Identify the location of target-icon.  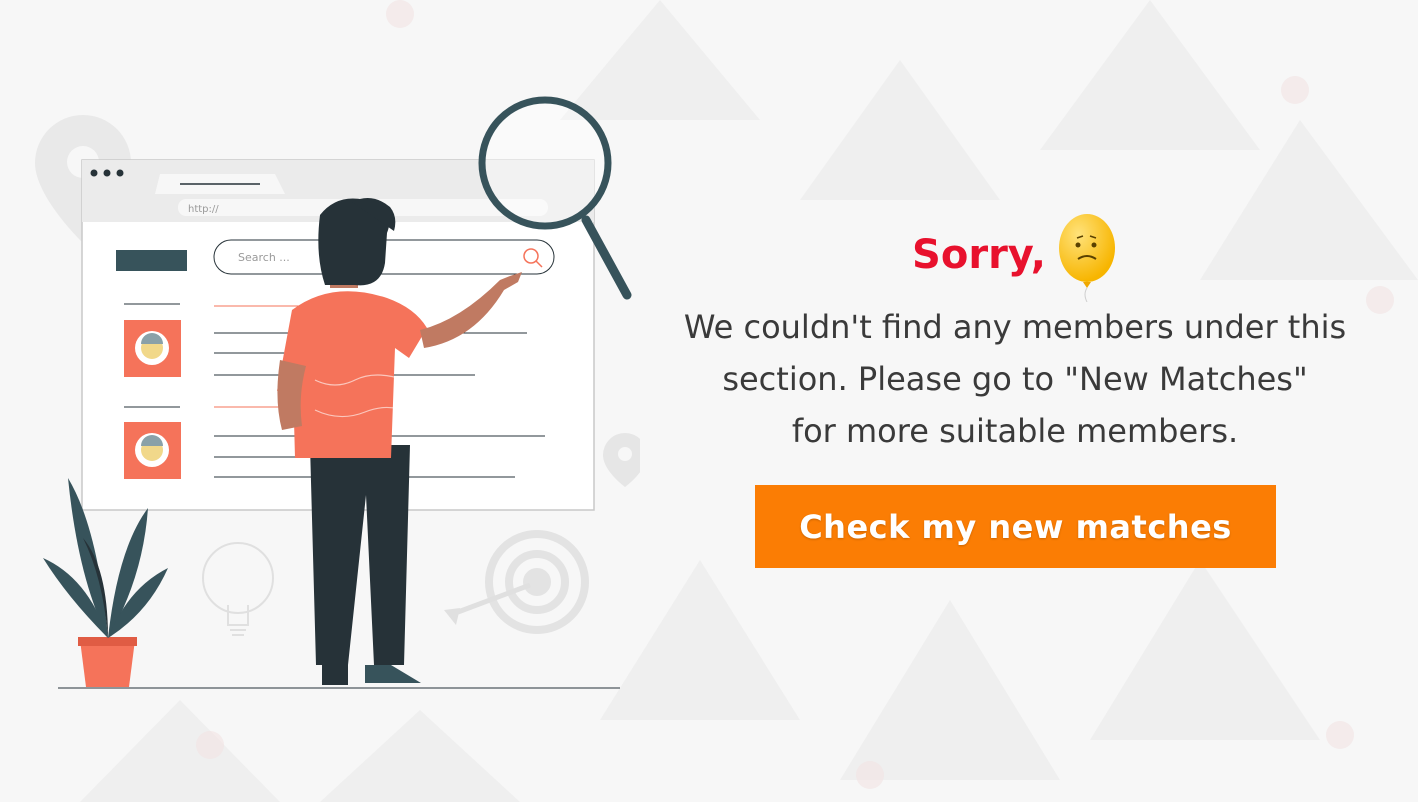
(537, 582).